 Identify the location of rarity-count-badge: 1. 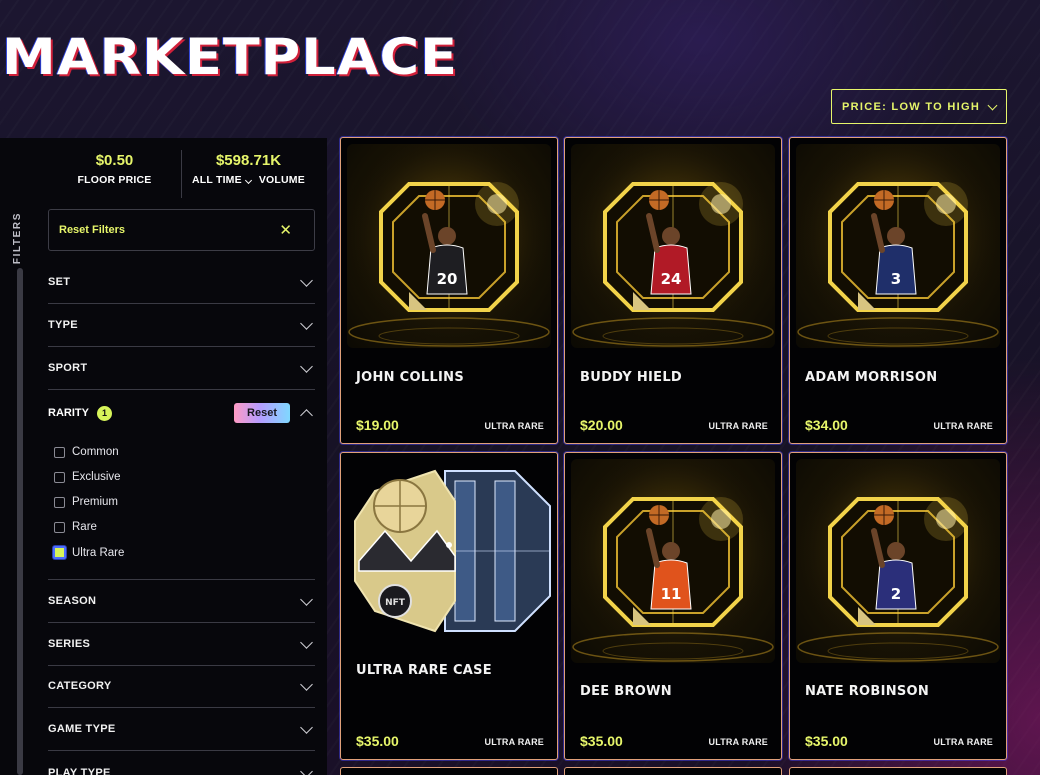
(104, 413).